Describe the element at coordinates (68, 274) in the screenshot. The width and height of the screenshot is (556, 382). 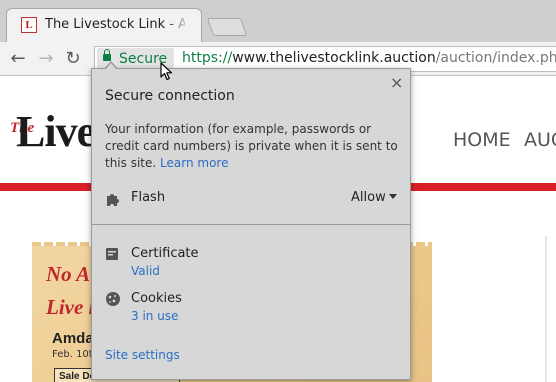
I see `promo-headline-1: No A` at that location.